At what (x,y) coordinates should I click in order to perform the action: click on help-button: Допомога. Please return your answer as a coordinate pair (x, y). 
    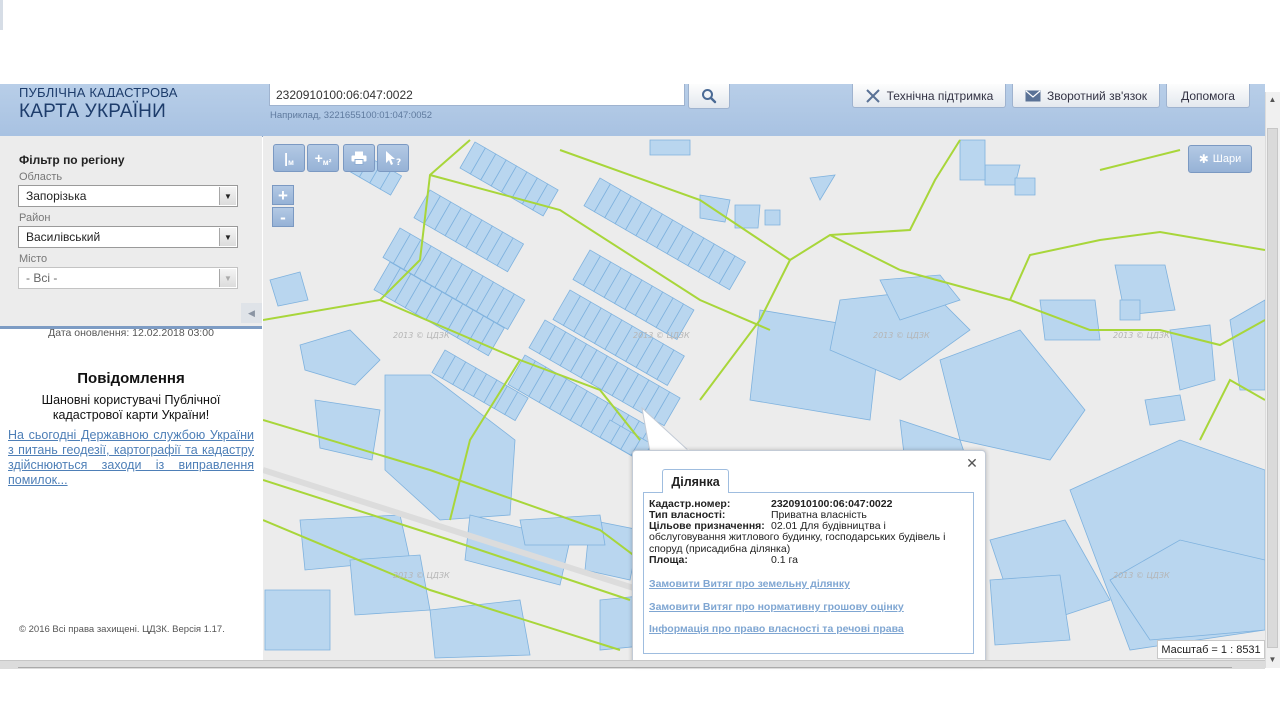
    Looking at the image, I should click on (1208, 96).